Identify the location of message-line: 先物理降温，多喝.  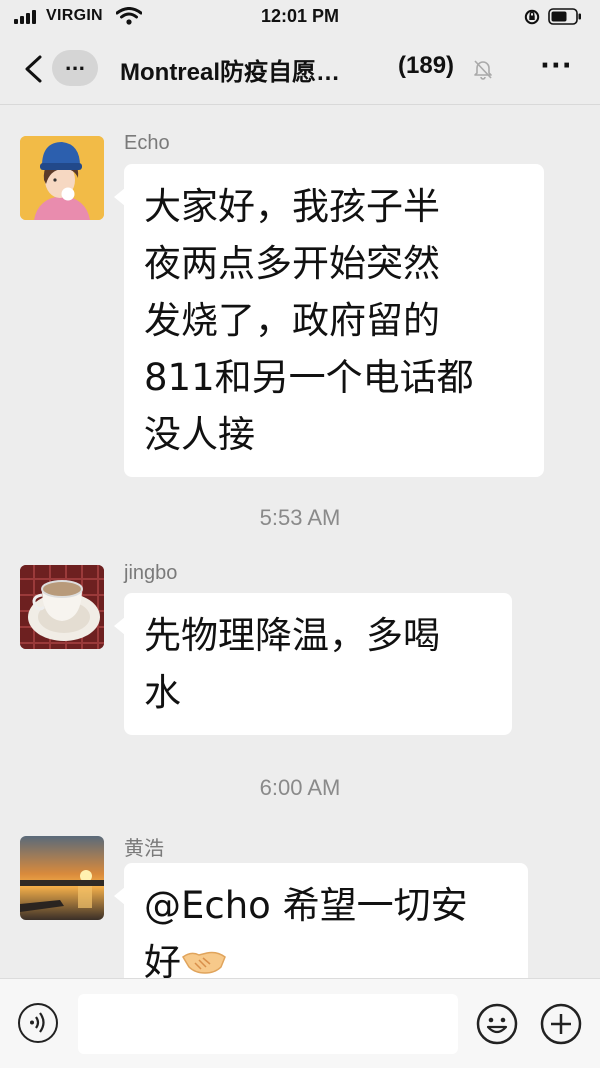
(292, 635).